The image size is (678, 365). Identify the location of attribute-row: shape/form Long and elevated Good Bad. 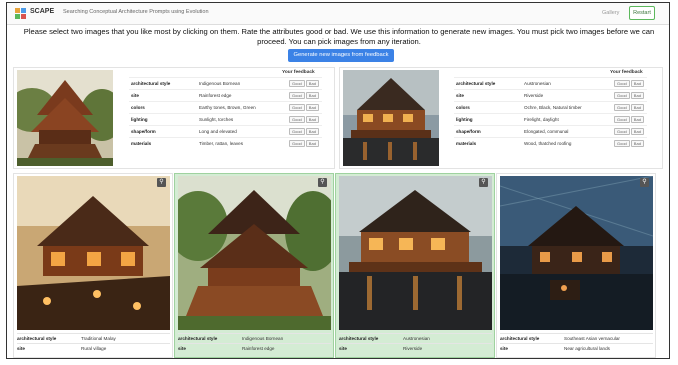
(225, 131).